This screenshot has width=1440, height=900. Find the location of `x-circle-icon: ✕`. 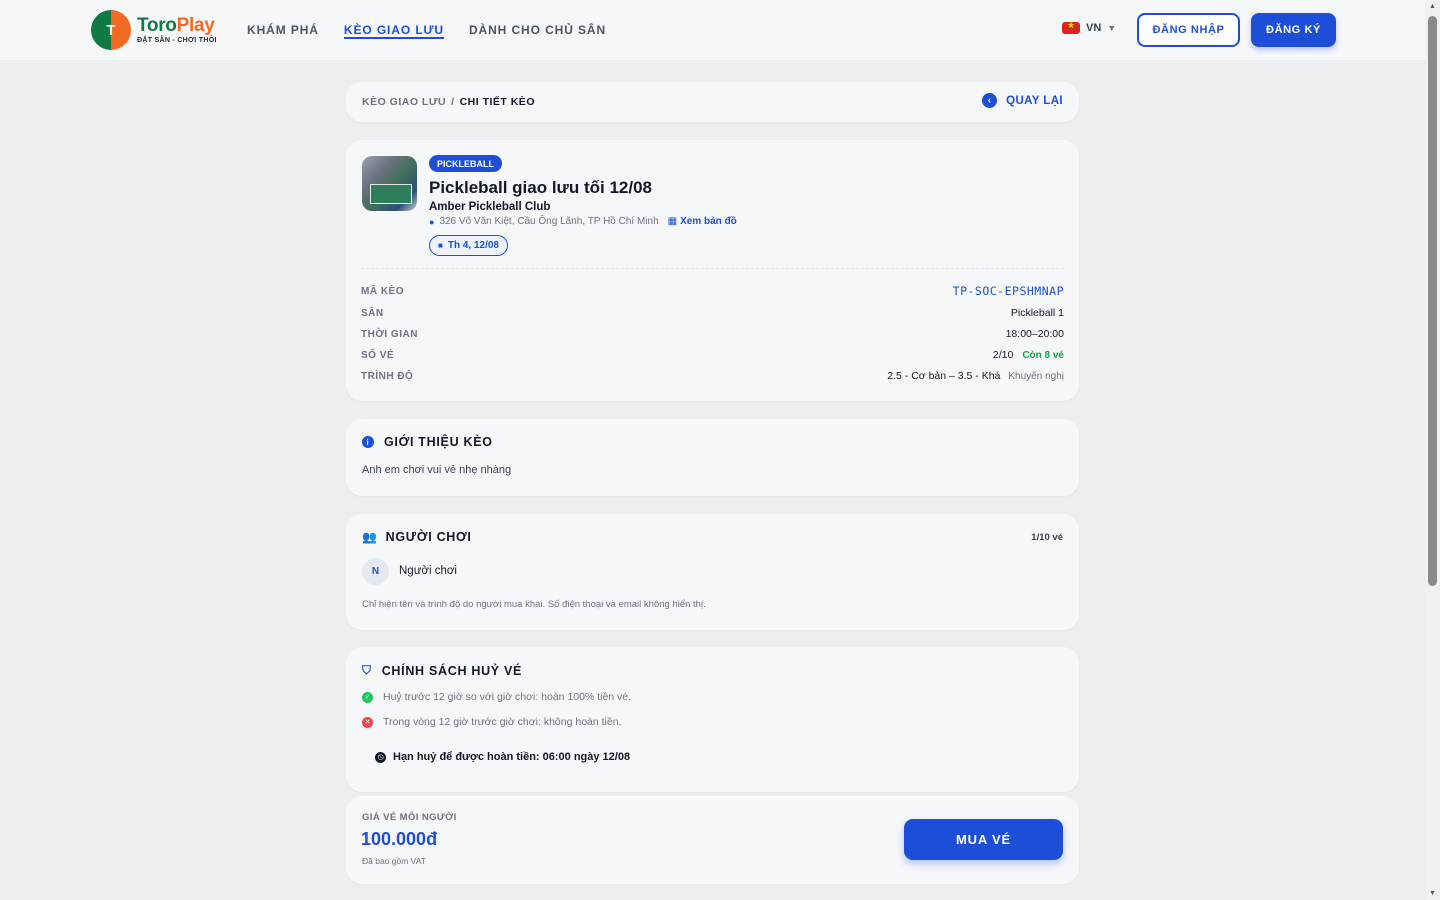

x-circle-icon: ✕ is located at coordinates (367, 722).